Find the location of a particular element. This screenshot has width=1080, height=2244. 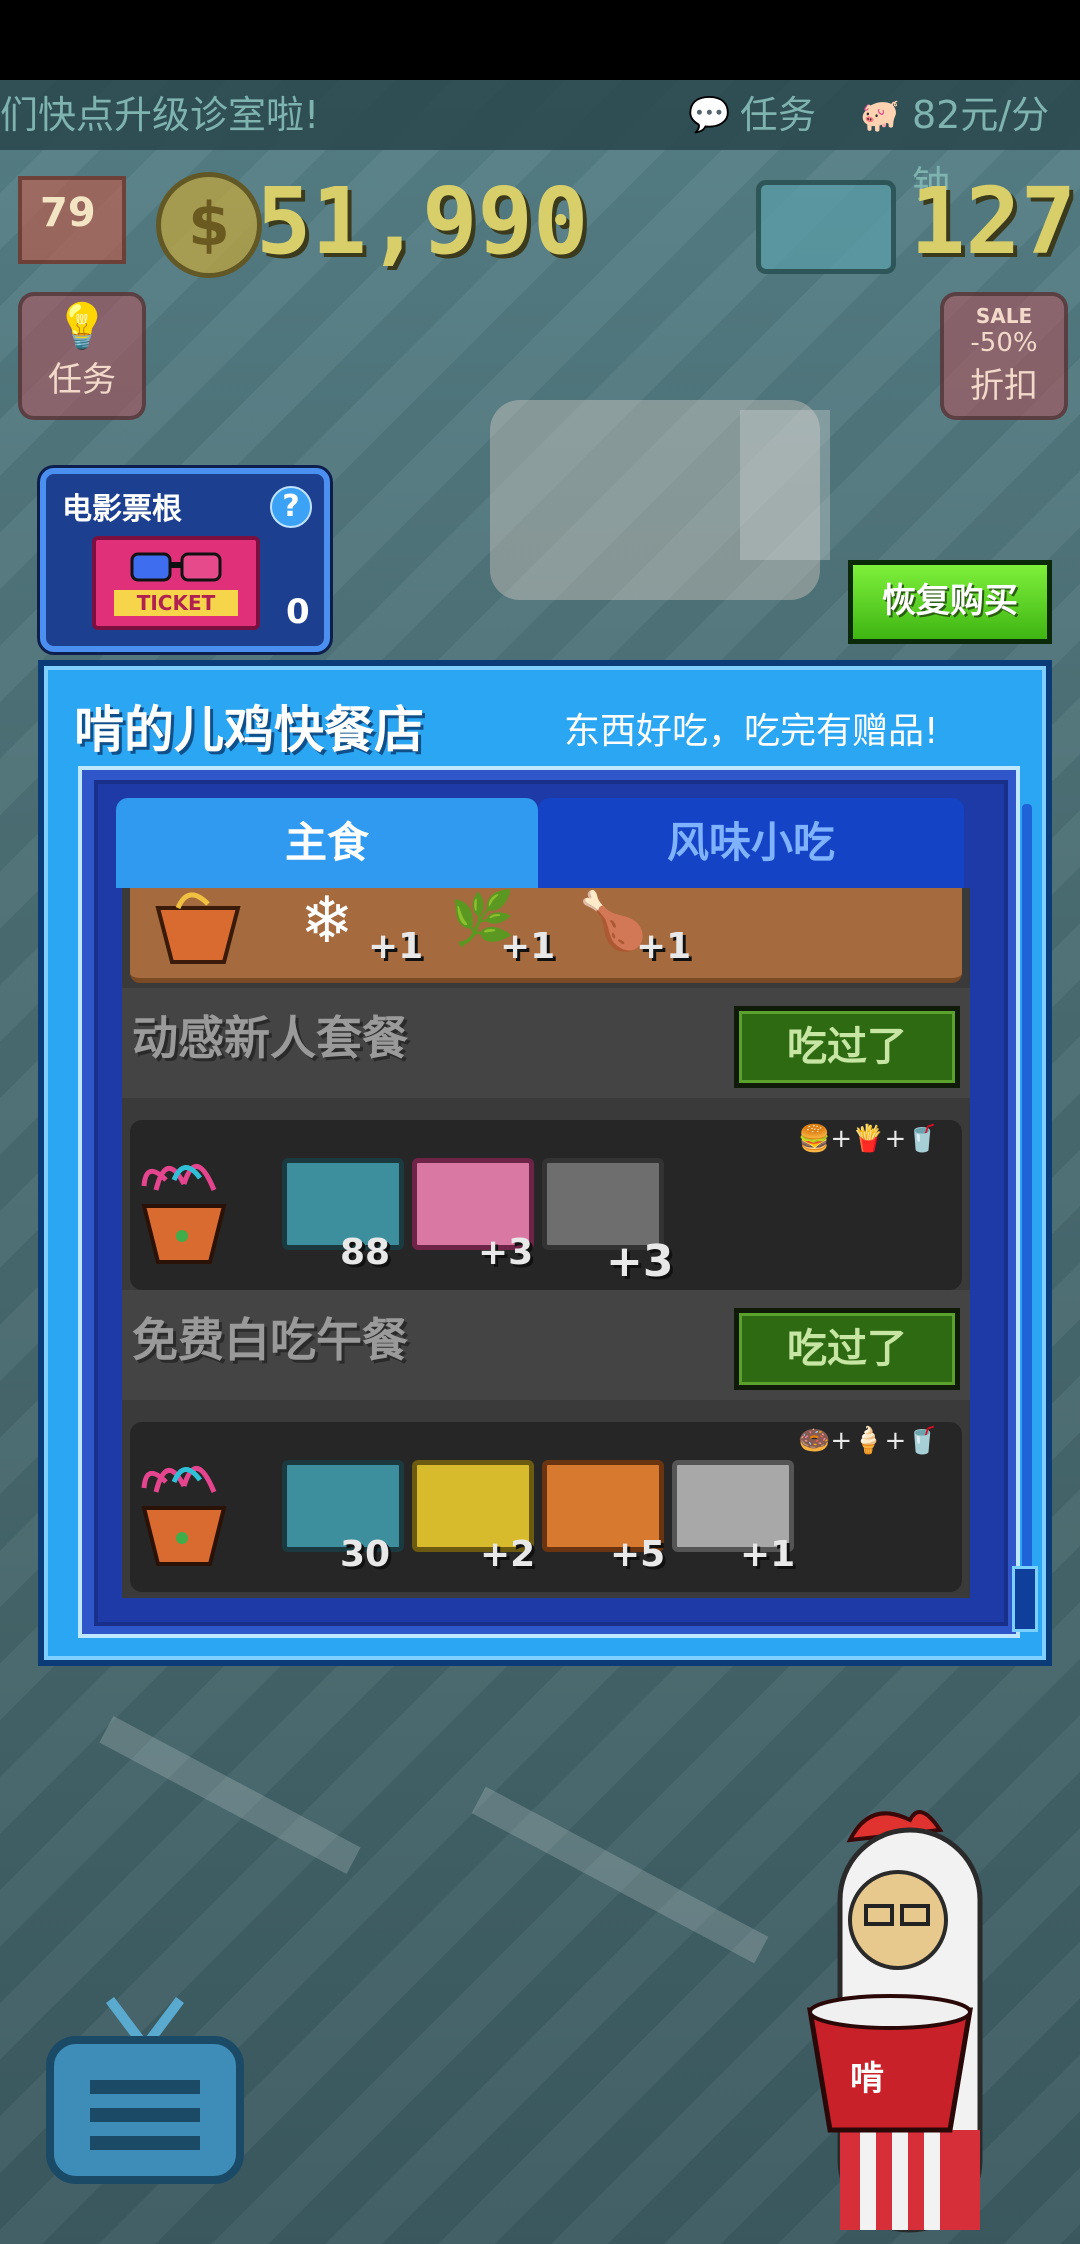

level-badge: 79 is located at coordinates (72, 220).